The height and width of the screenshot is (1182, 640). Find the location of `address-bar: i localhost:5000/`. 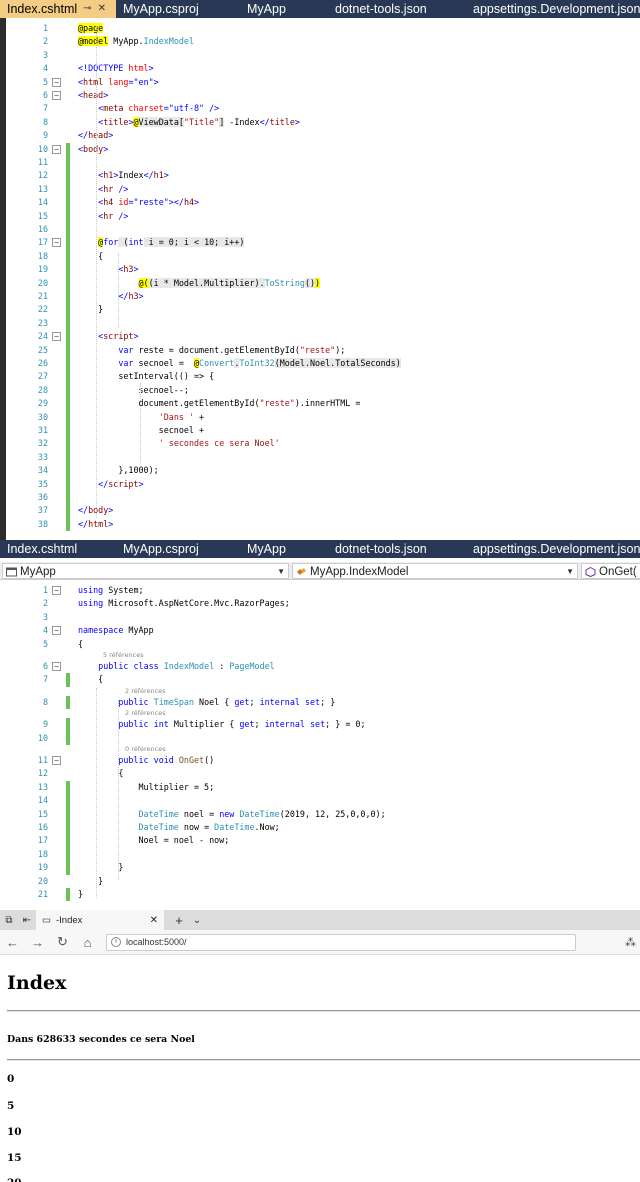

address-bar: i localhost:5000/ is located at coordinates (341, 942).